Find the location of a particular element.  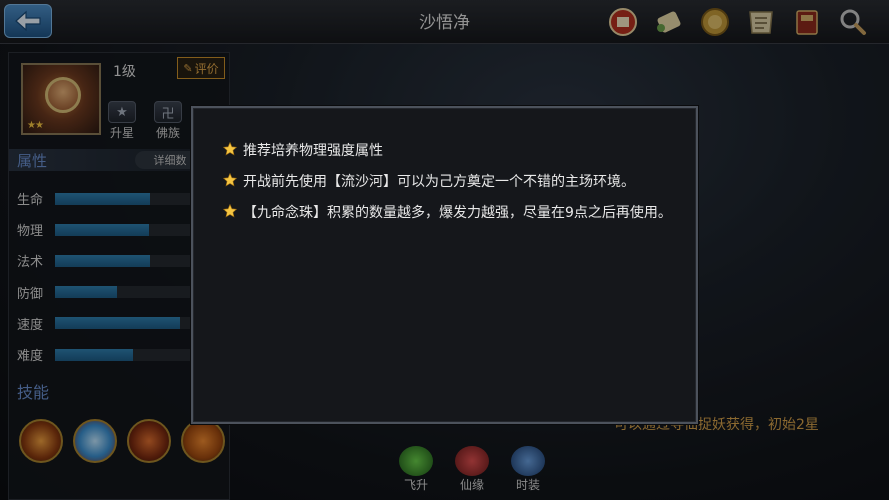

tip-text: 推荐培养物理强度属性 is located at coordinates (313, 151).